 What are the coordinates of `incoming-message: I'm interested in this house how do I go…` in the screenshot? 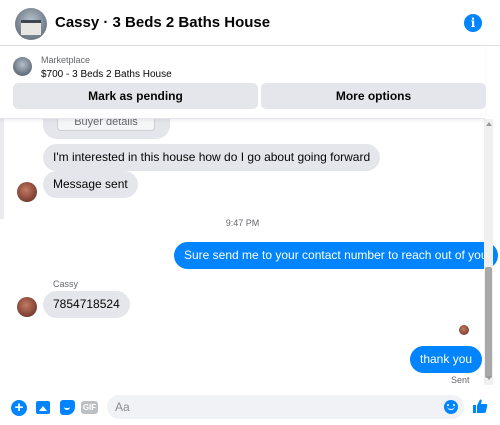 It's located at (212, 157).